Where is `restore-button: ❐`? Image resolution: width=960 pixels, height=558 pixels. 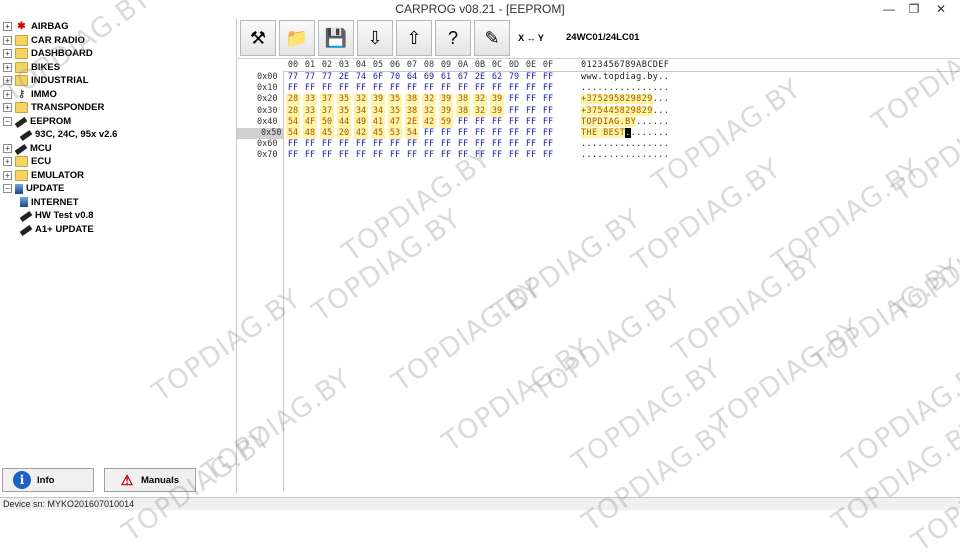
restore-button: ❐ is located at coordinates (914, 9).